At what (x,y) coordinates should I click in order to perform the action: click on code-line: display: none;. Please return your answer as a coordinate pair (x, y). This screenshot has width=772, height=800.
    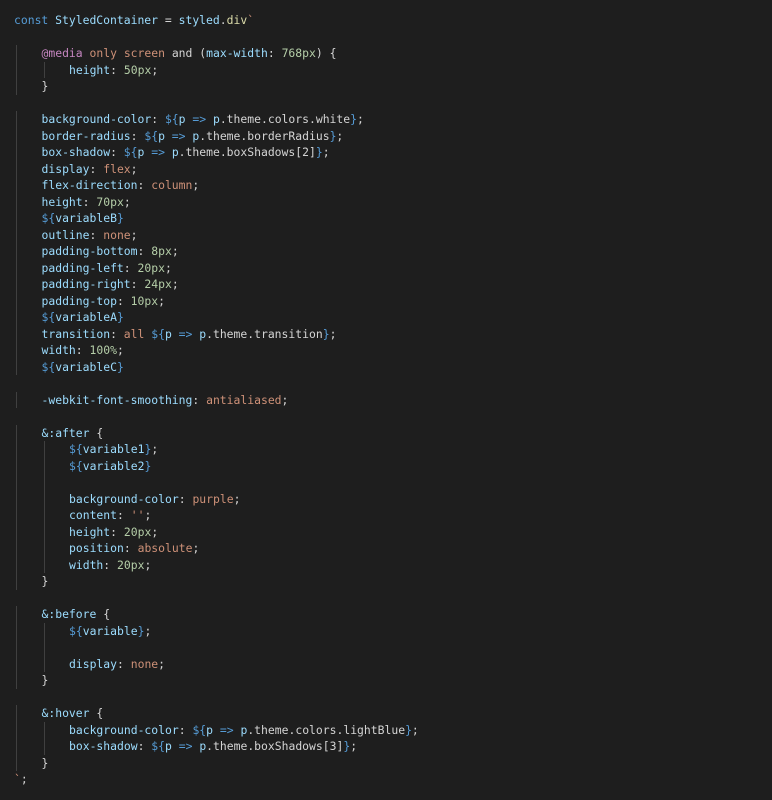
    Looking at the image, I should click on (393, 663).